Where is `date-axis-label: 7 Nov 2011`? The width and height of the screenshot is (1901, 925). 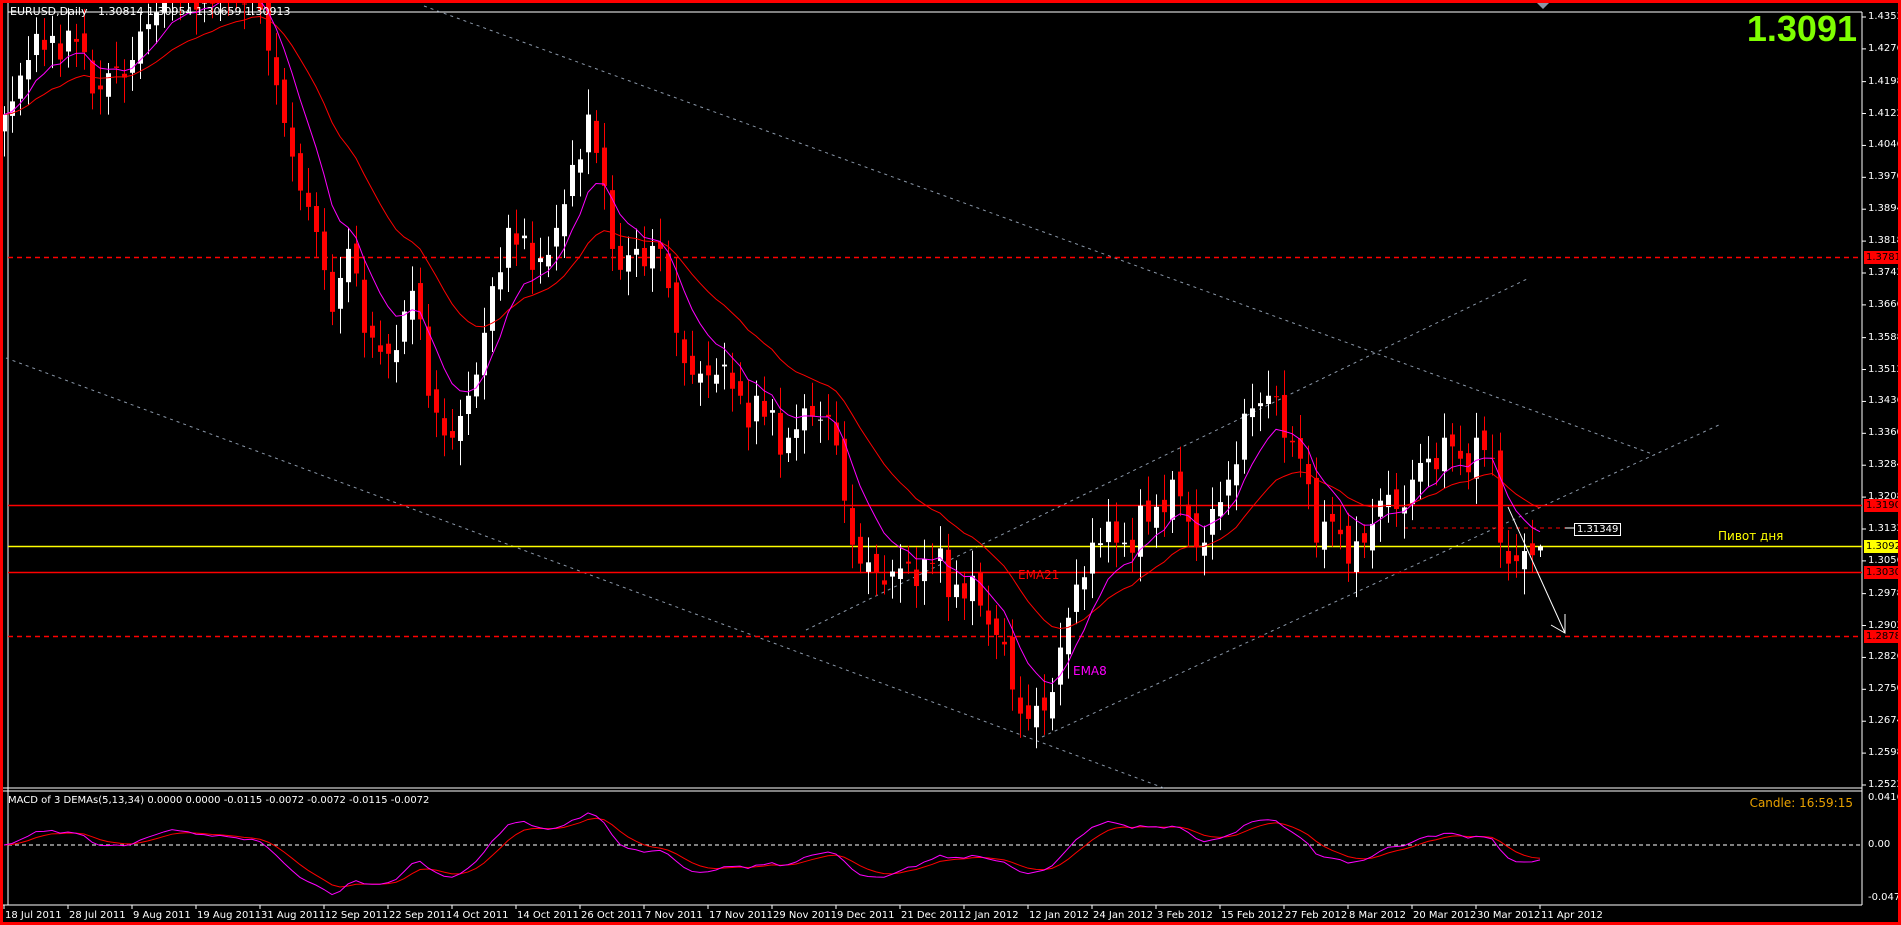
date-axis-label: 7 Nov 2011 is located at coordinates (674, 915).